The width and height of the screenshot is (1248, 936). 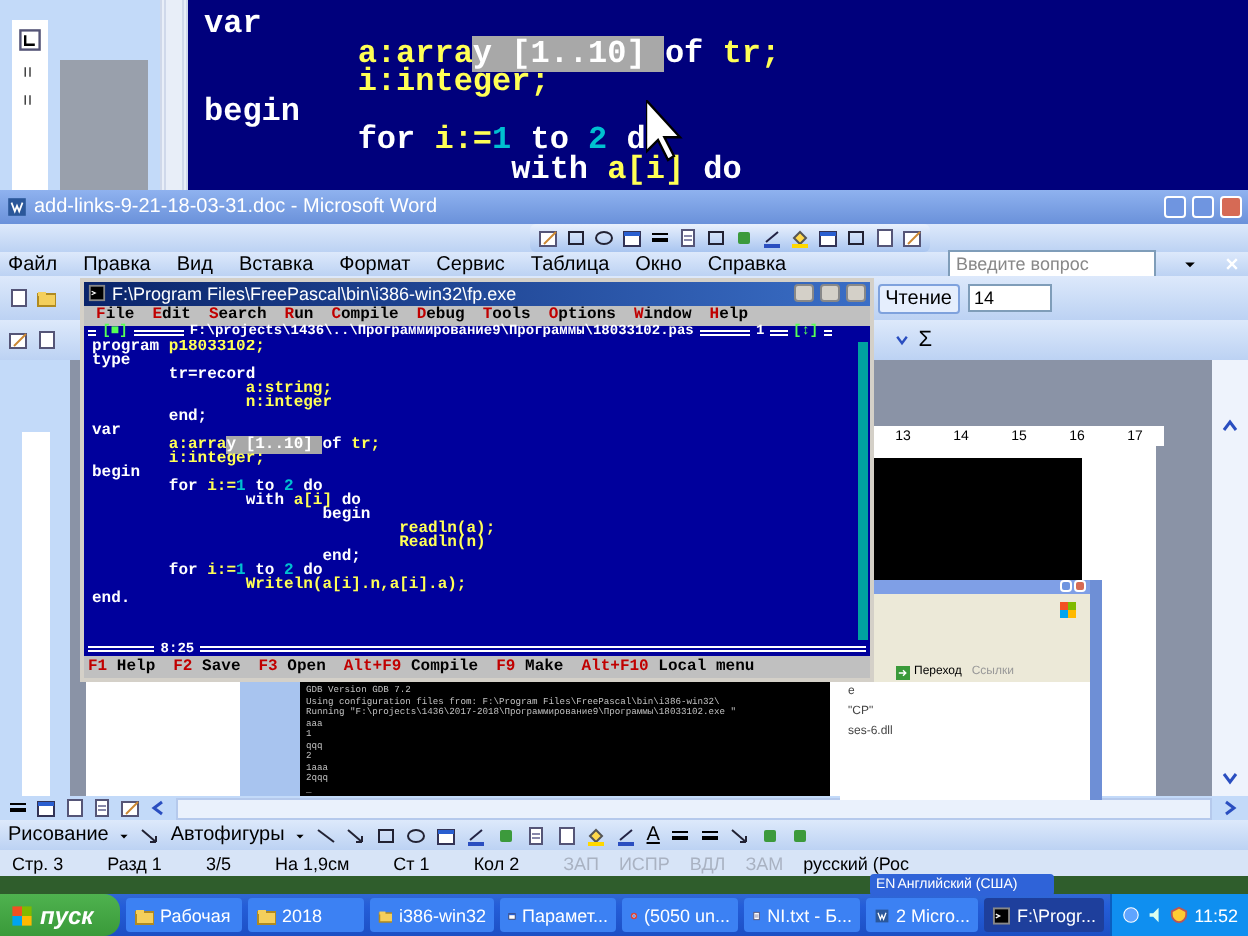 What do you see at coordinates (115, 315) in the screenshot?
I see `menu-item: File` at bounding box center [115, 315].